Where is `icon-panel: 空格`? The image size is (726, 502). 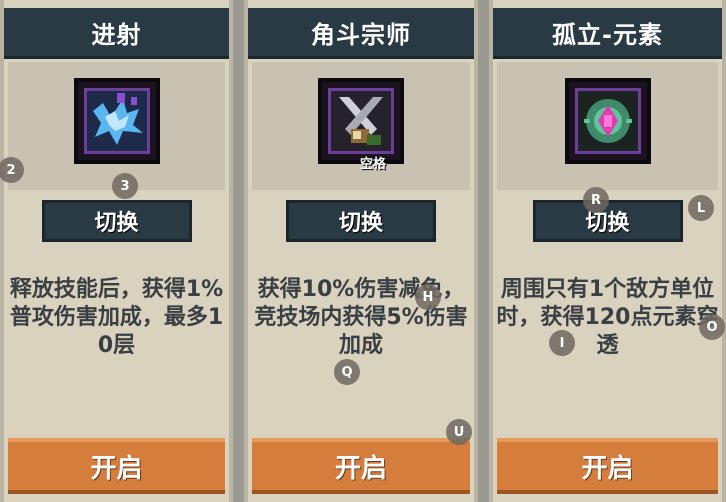 icon-panel: 空格 is located at coordinates (361, 126).